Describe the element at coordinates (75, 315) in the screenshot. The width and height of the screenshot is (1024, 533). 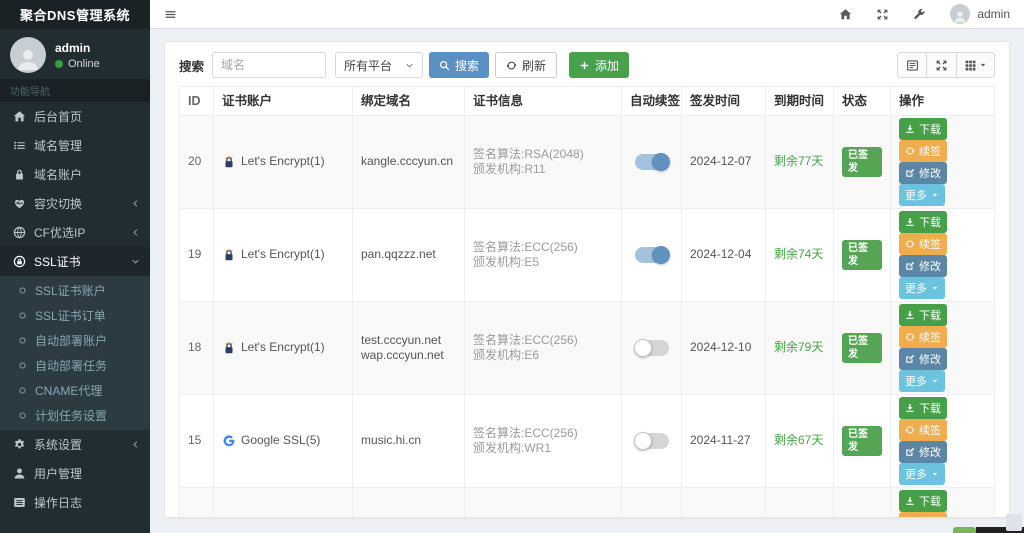
I see `sidebar-subitem: SSL证书订单` at that location.